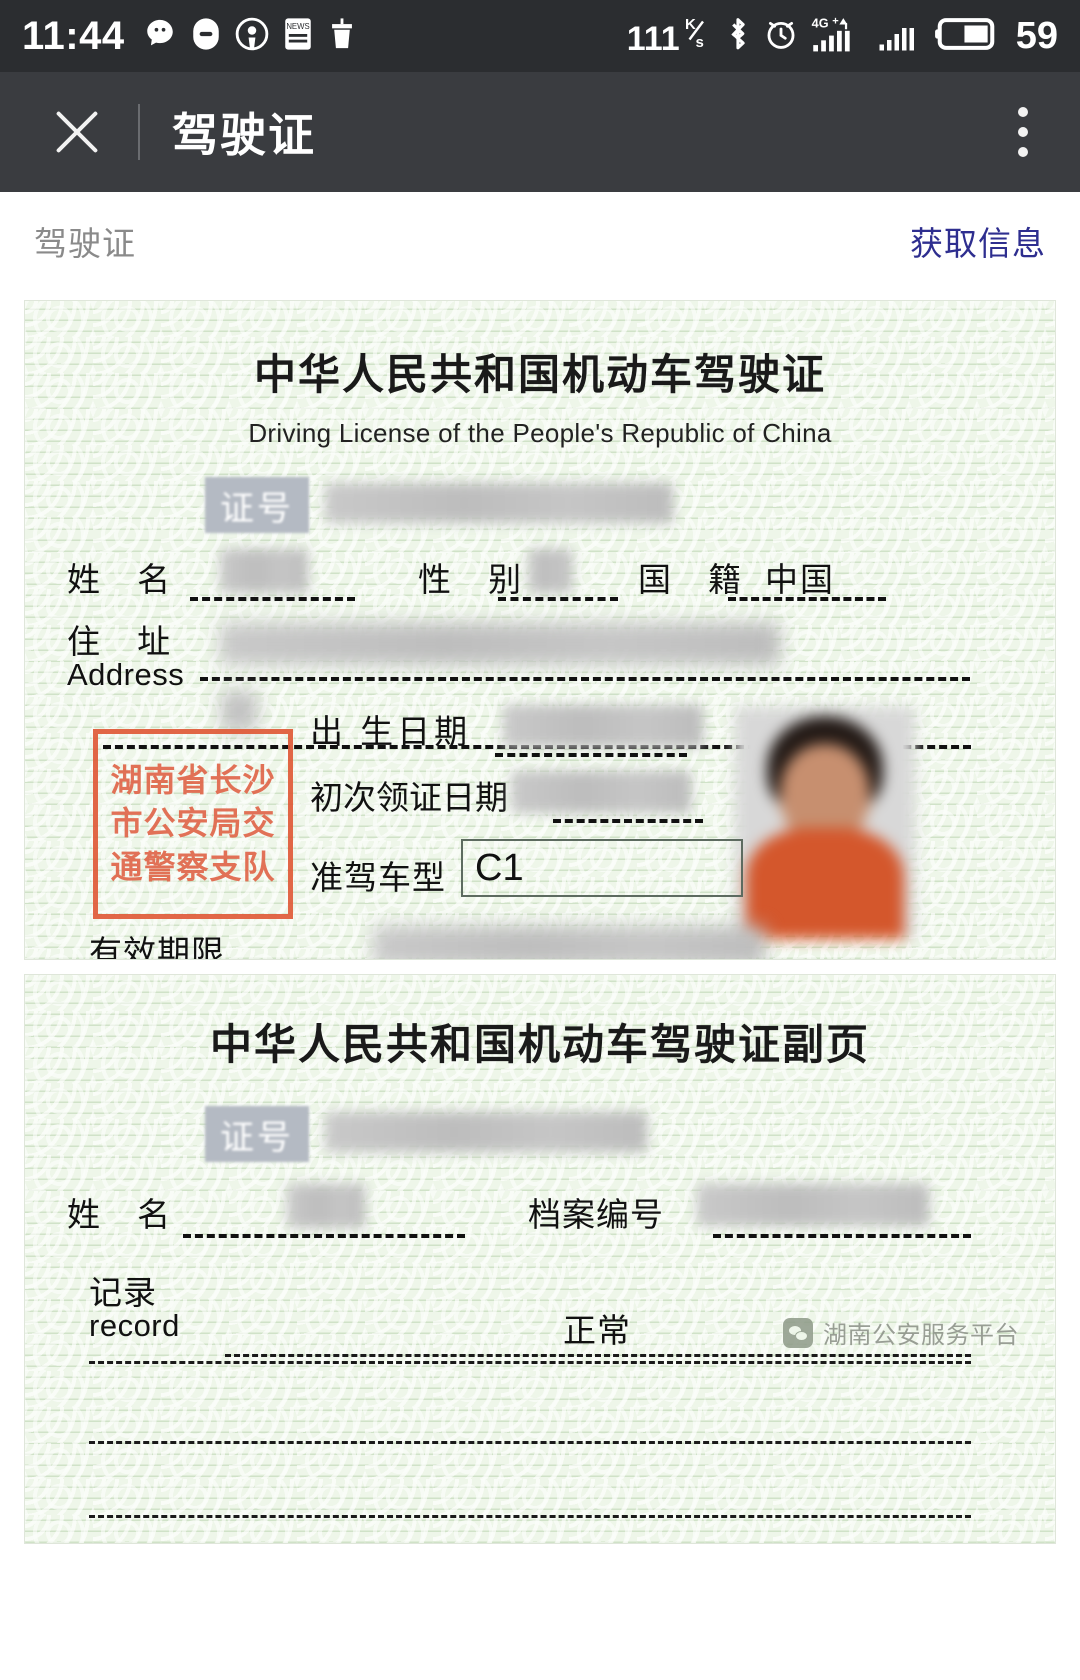  Describe the element at coordinates (272, 599) in the screenshot. I see `name-underline` at that location.